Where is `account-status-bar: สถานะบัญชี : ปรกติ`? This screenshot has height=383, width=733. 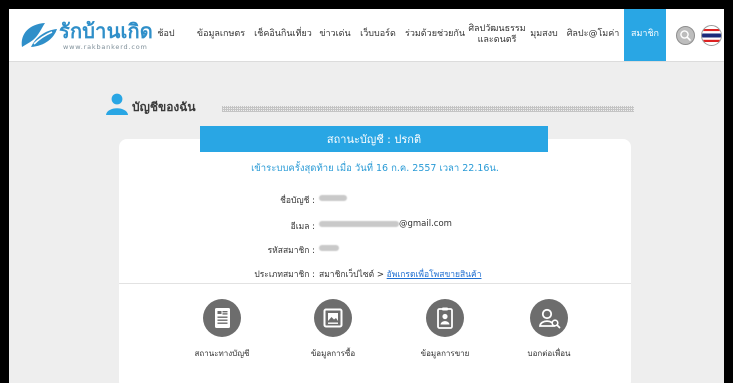 account-status-bar: สถานะบัญชี : ปรกติ is located at coordinates (374, 139).